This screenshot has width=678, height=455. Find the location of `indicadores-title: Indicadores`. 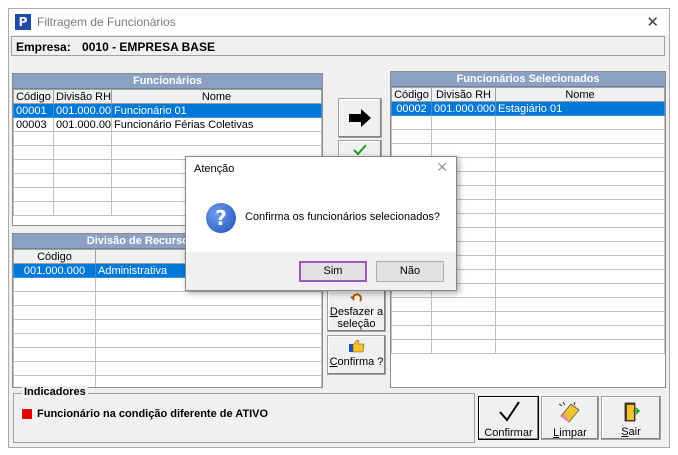

indicadores-title: Indicadores is located at coordinates (55, 392).